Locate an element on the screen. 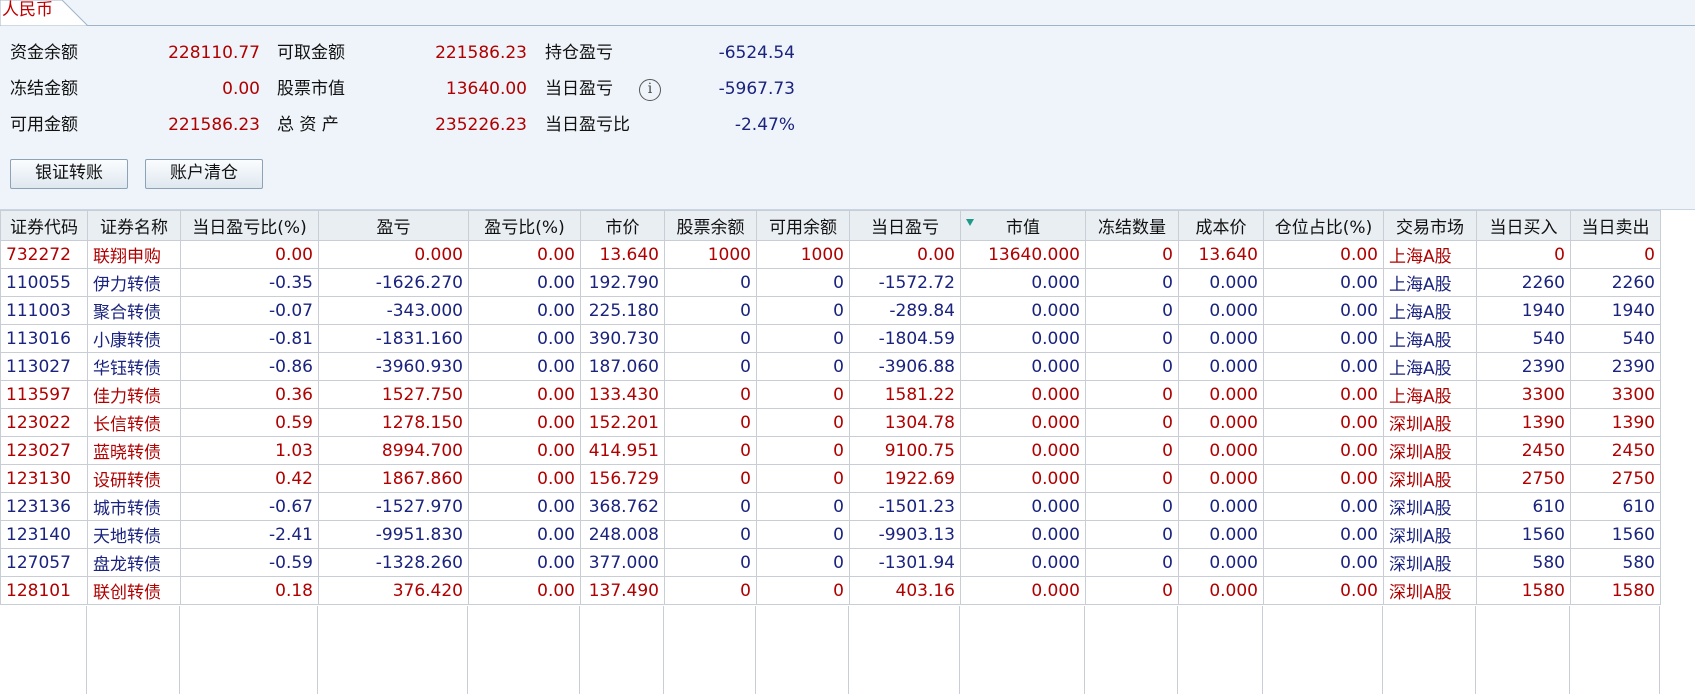 The width and height of the screenshot is (1695, 694). cell-daily-pl: -1804.59 is located at coordinates (905, 338).